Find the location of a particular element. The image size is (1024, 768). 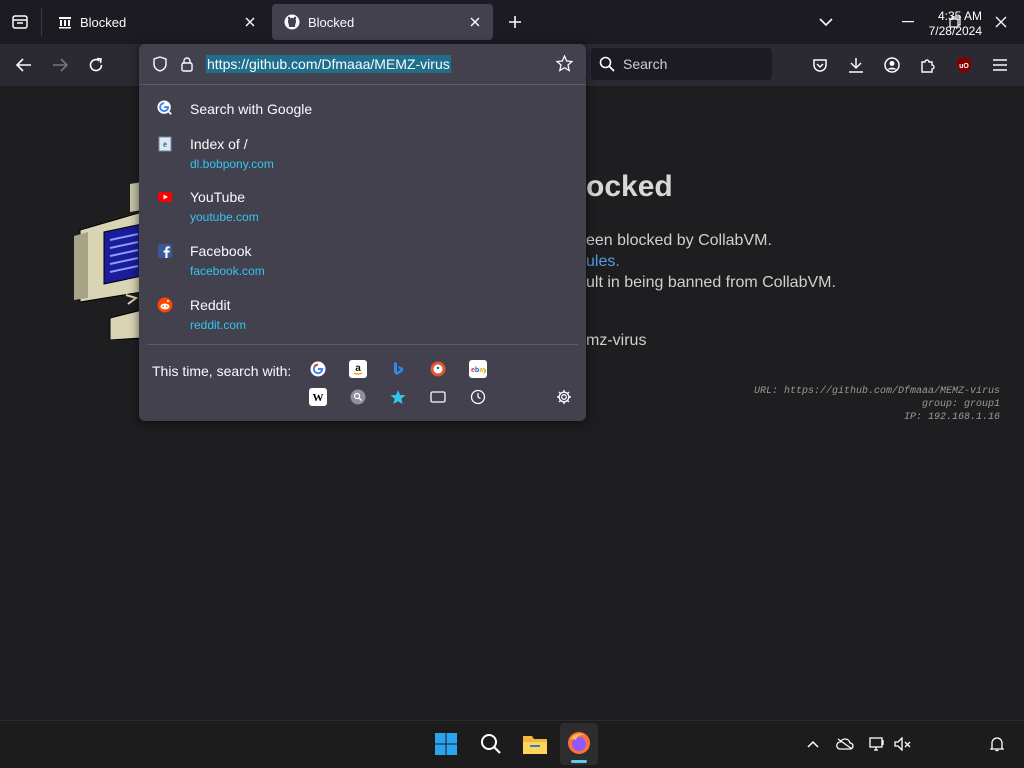

url-text-selected: https://github.com/Dfmaaa/MEMZ-virus is located at coordinates (328, 64).